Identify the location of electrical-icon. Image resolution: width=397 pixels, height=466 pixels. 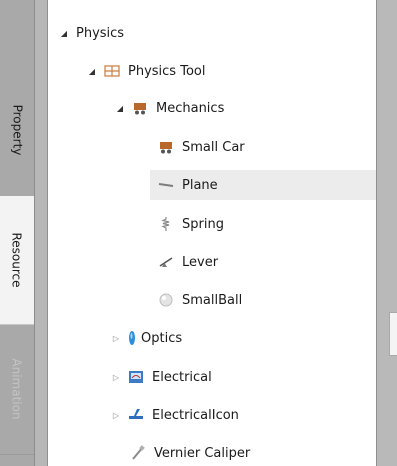
(136, 377).